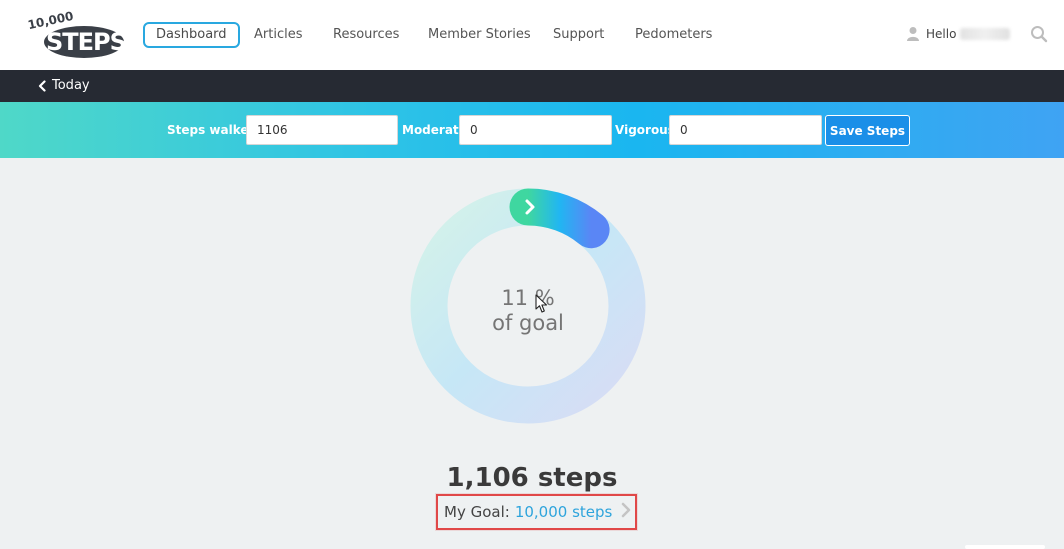 This screenshot has width=1064, height=549. What do you see at coordinates (366, 35) in the screenshot?
I see `nav-resources: Resources` at bounding box center [366, 35].